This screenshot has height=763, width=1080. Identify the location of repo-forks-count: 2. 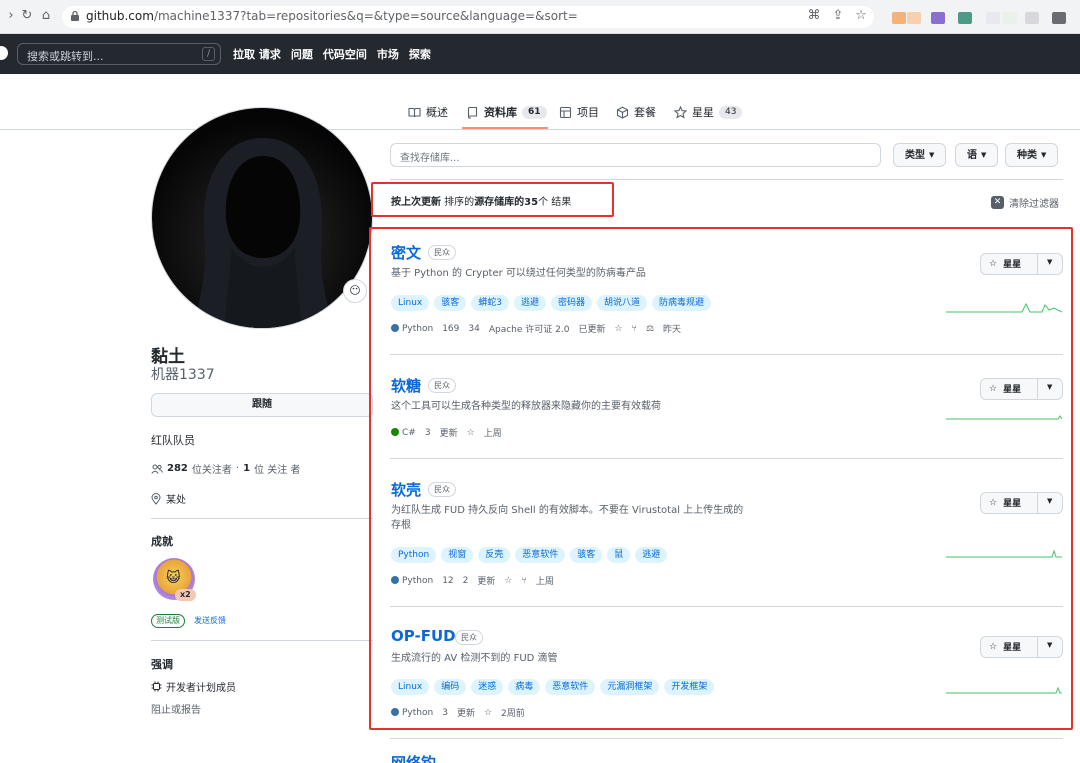
(466, 581).